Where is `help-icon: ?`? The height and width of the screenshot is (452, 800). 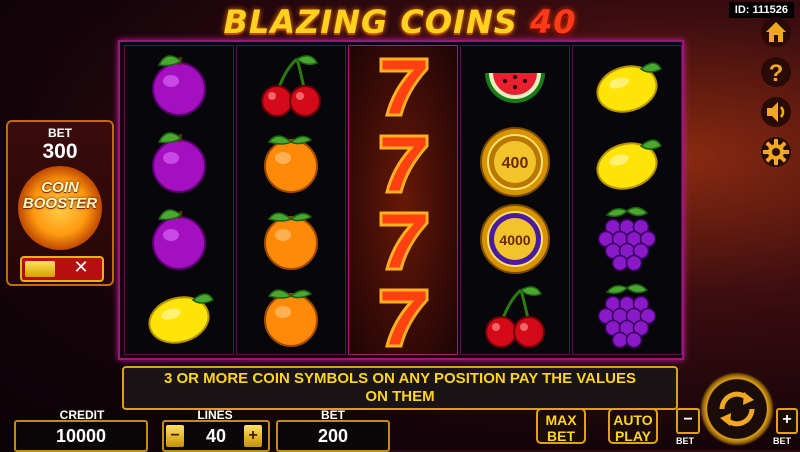
help-icon: ? is located at coordinates (776, 72).